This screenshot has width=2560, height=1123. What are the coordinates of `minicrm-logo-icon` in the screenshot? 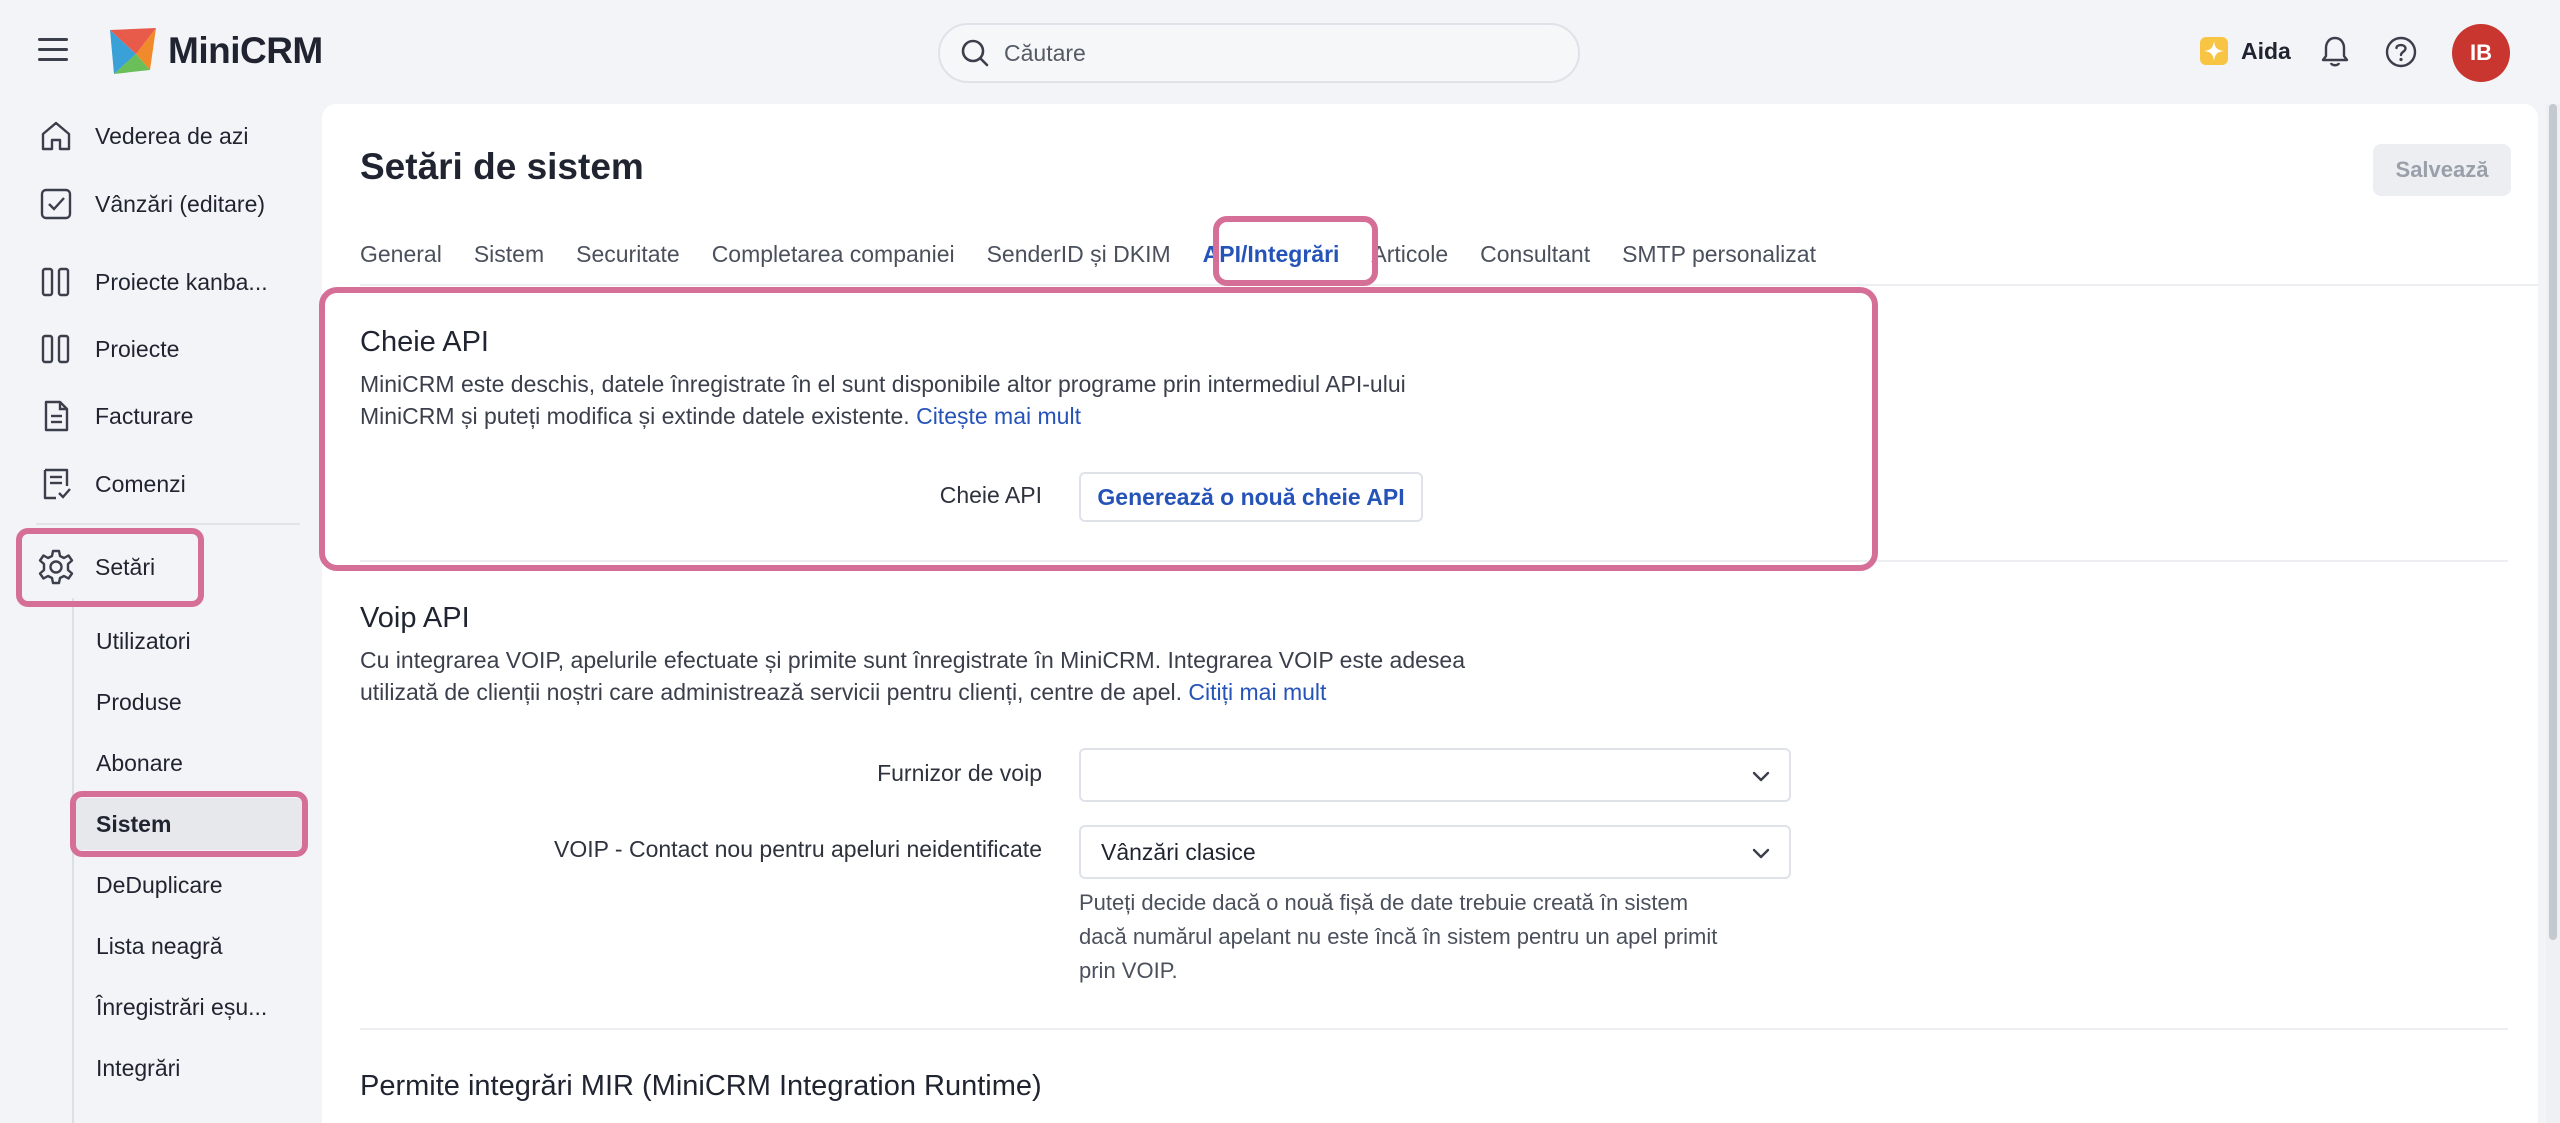 It's located at (133, 51).